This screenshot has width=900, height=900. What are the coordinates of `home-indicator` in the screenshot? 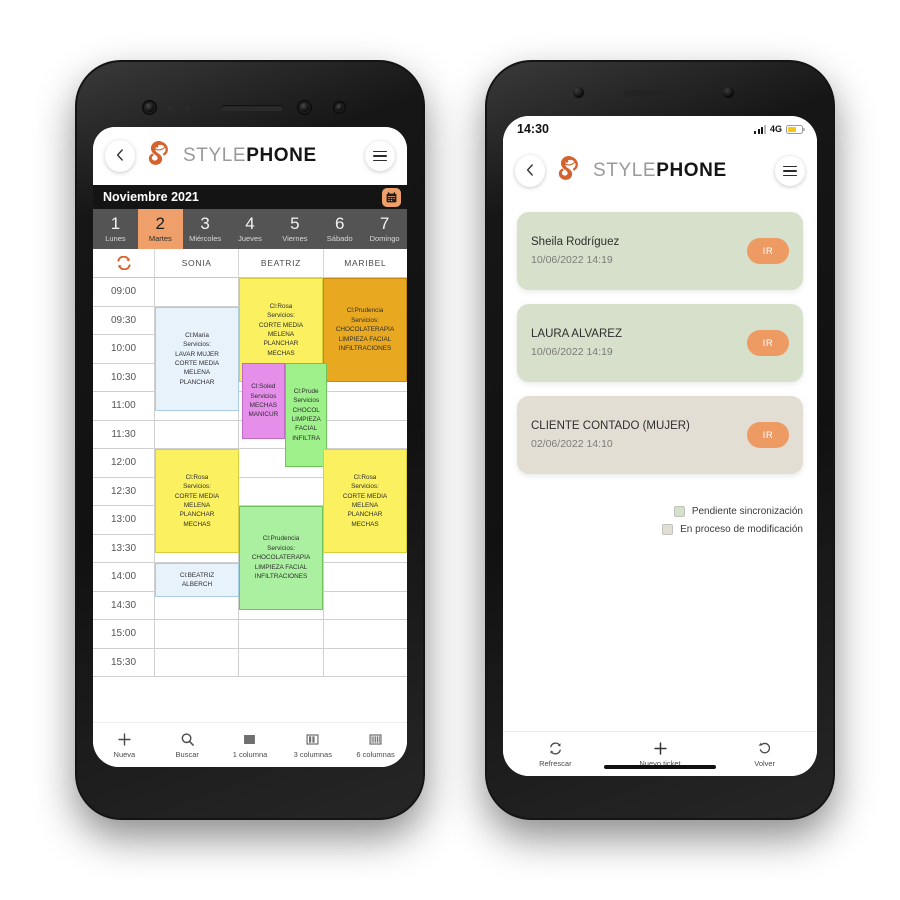 It's located at (660, 767).